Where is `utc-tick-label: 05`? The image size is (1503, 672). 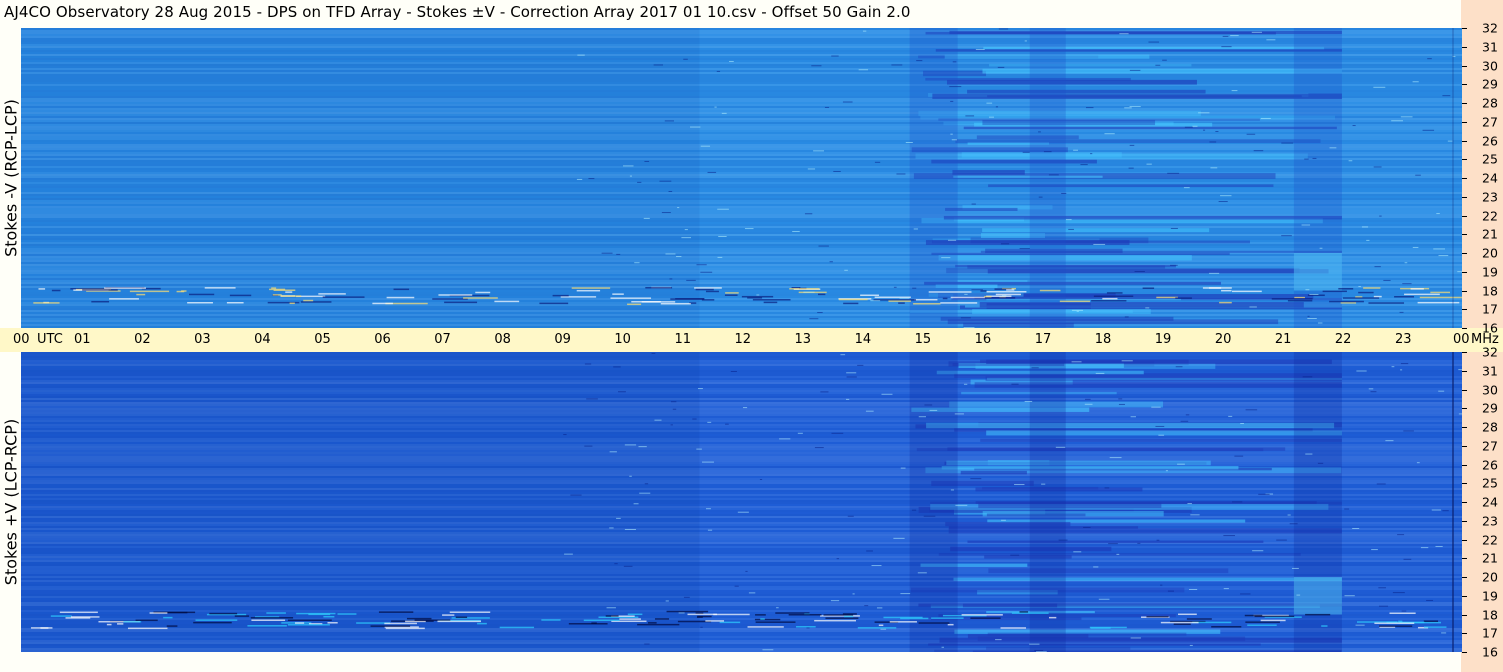 utc-tick-label: 05 is located at coordinates (322, 339).